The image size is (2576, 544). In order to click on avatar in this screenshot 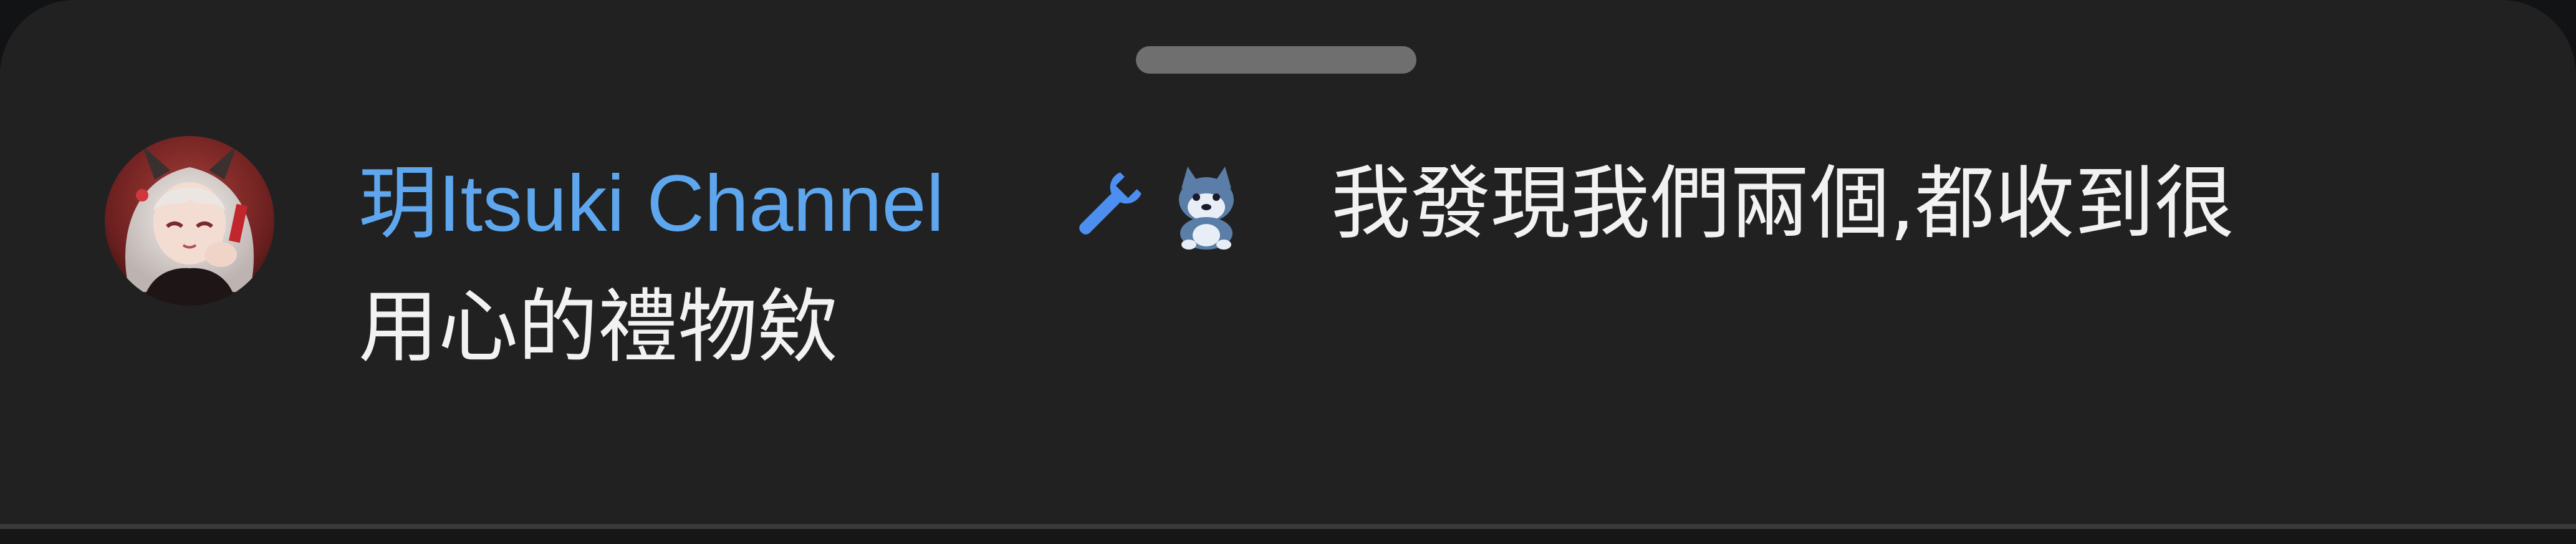, I will do `click(189, 221)`.